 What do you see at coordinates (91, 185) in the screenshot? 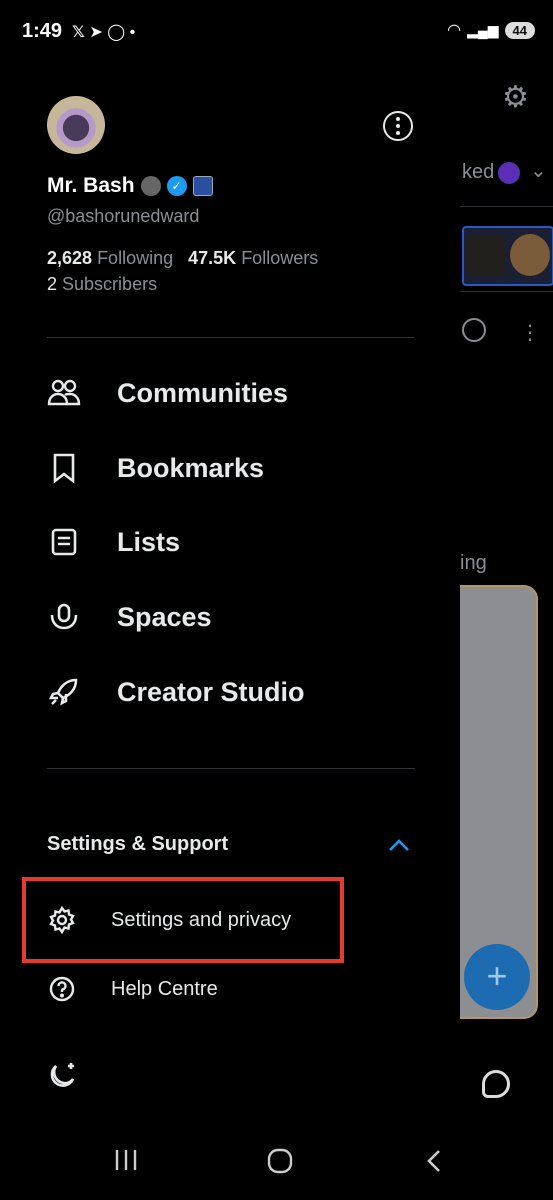
I see `display-name: Mr. Bash` at bounding box center [91, 185].